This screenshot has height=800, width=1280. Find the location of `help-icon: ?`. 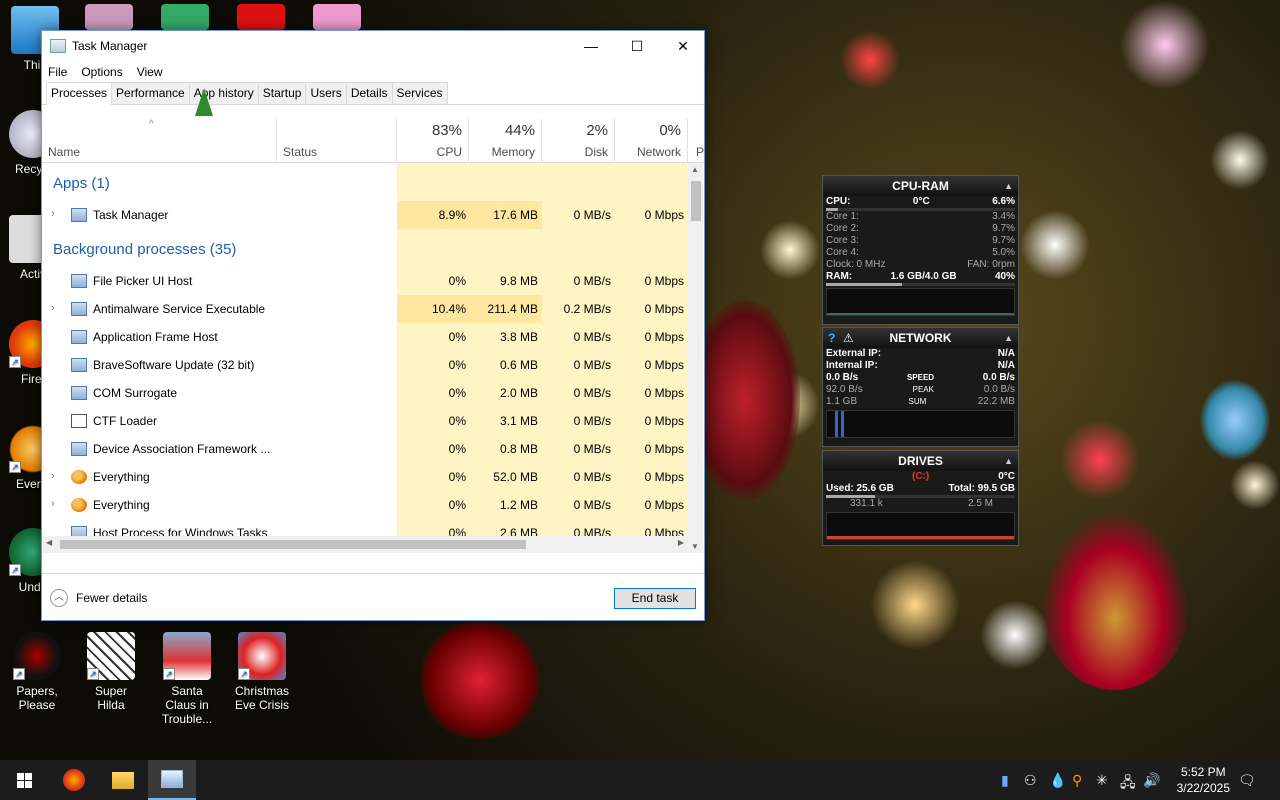

help-icon: ? is located at coordinates (831, 338).